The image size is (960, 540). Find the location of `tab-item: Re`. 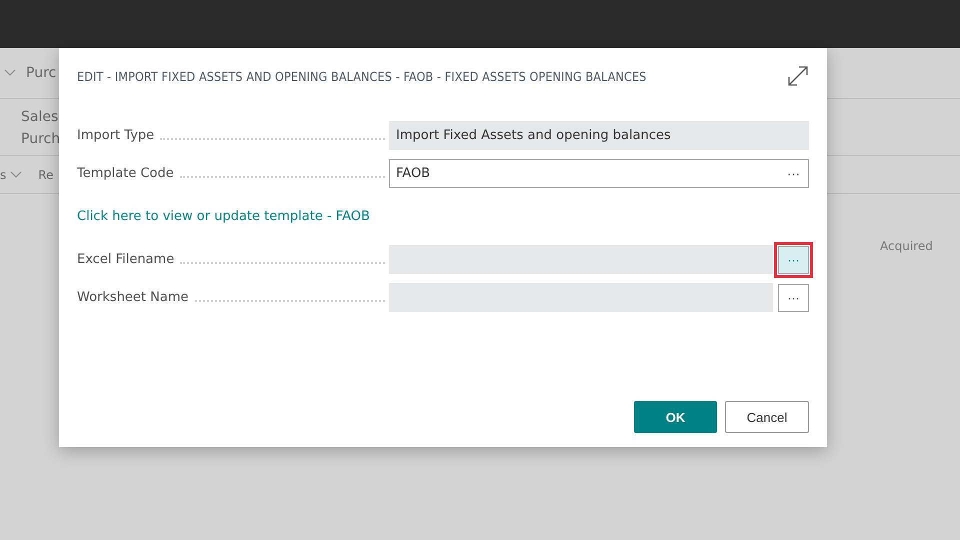

tab-item: Re is located at coordinates (46, 175).